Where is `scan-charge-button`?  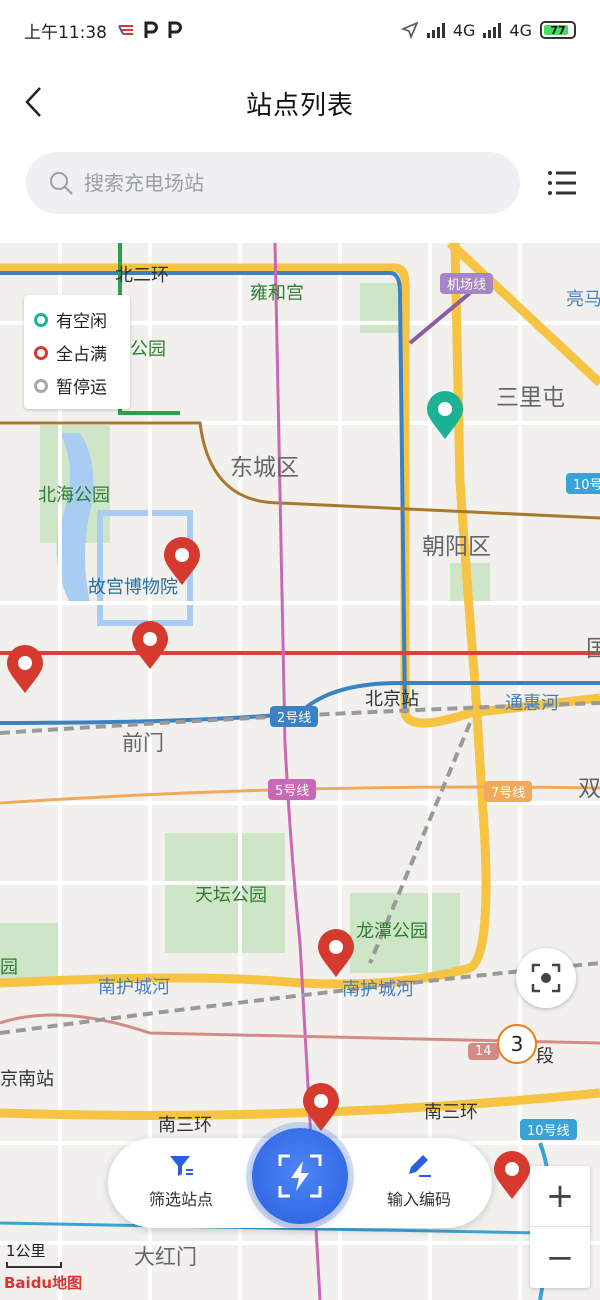 scan-charge-button is located at coordinates (300, 1176).